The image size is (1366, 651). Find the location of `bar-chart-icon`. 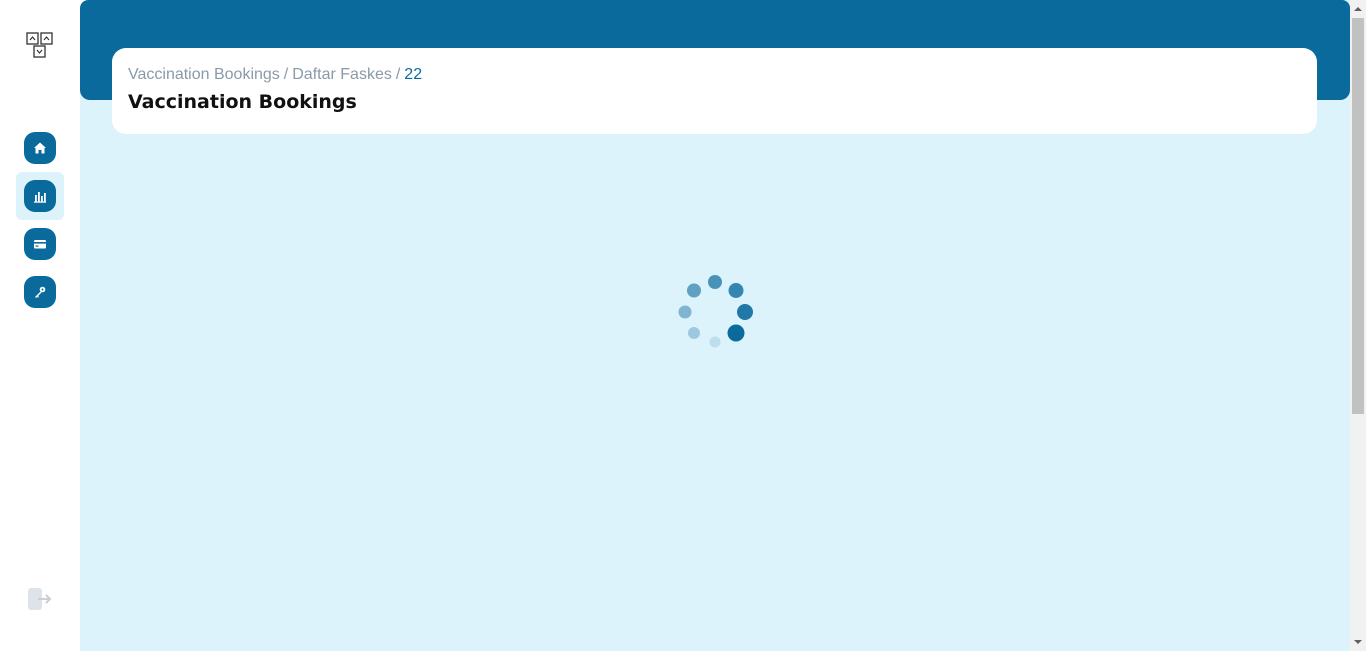

bar-chart-icon is located at coordinates (40, 197).